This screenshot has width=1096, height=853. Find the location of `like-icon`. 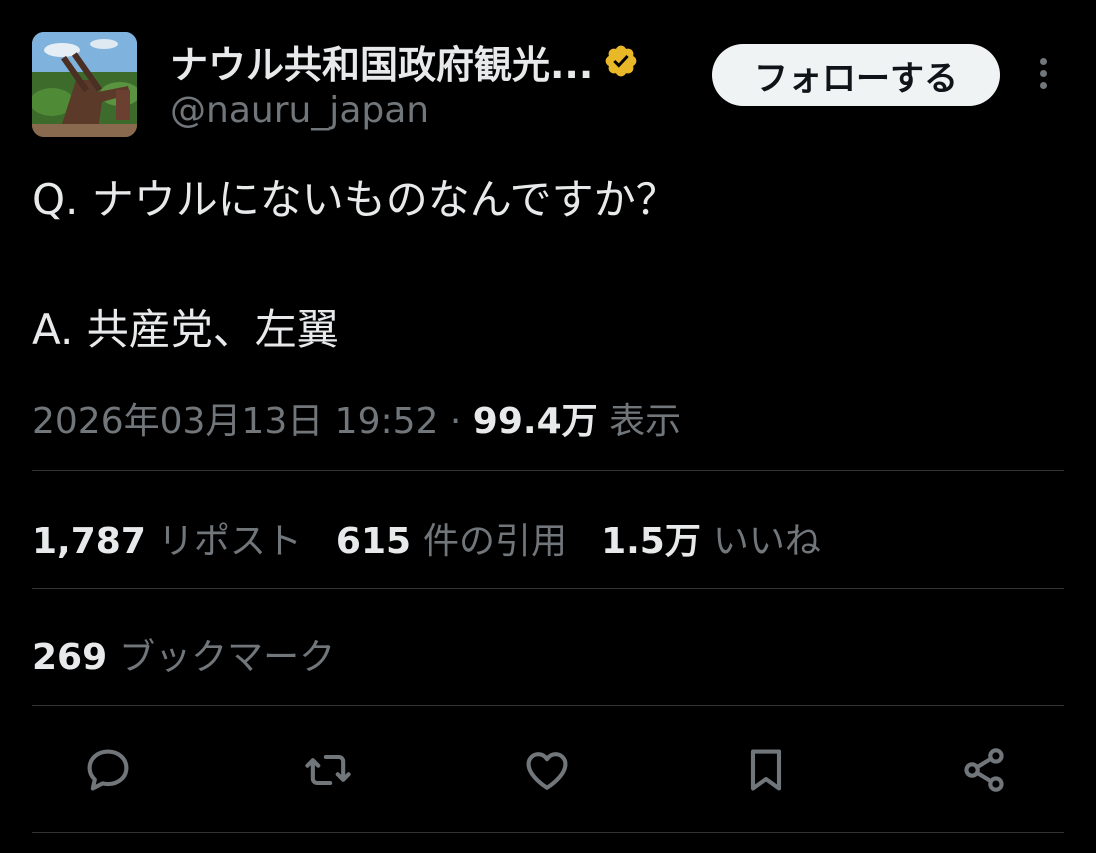

like-icon is located at coordinates (547, 770).